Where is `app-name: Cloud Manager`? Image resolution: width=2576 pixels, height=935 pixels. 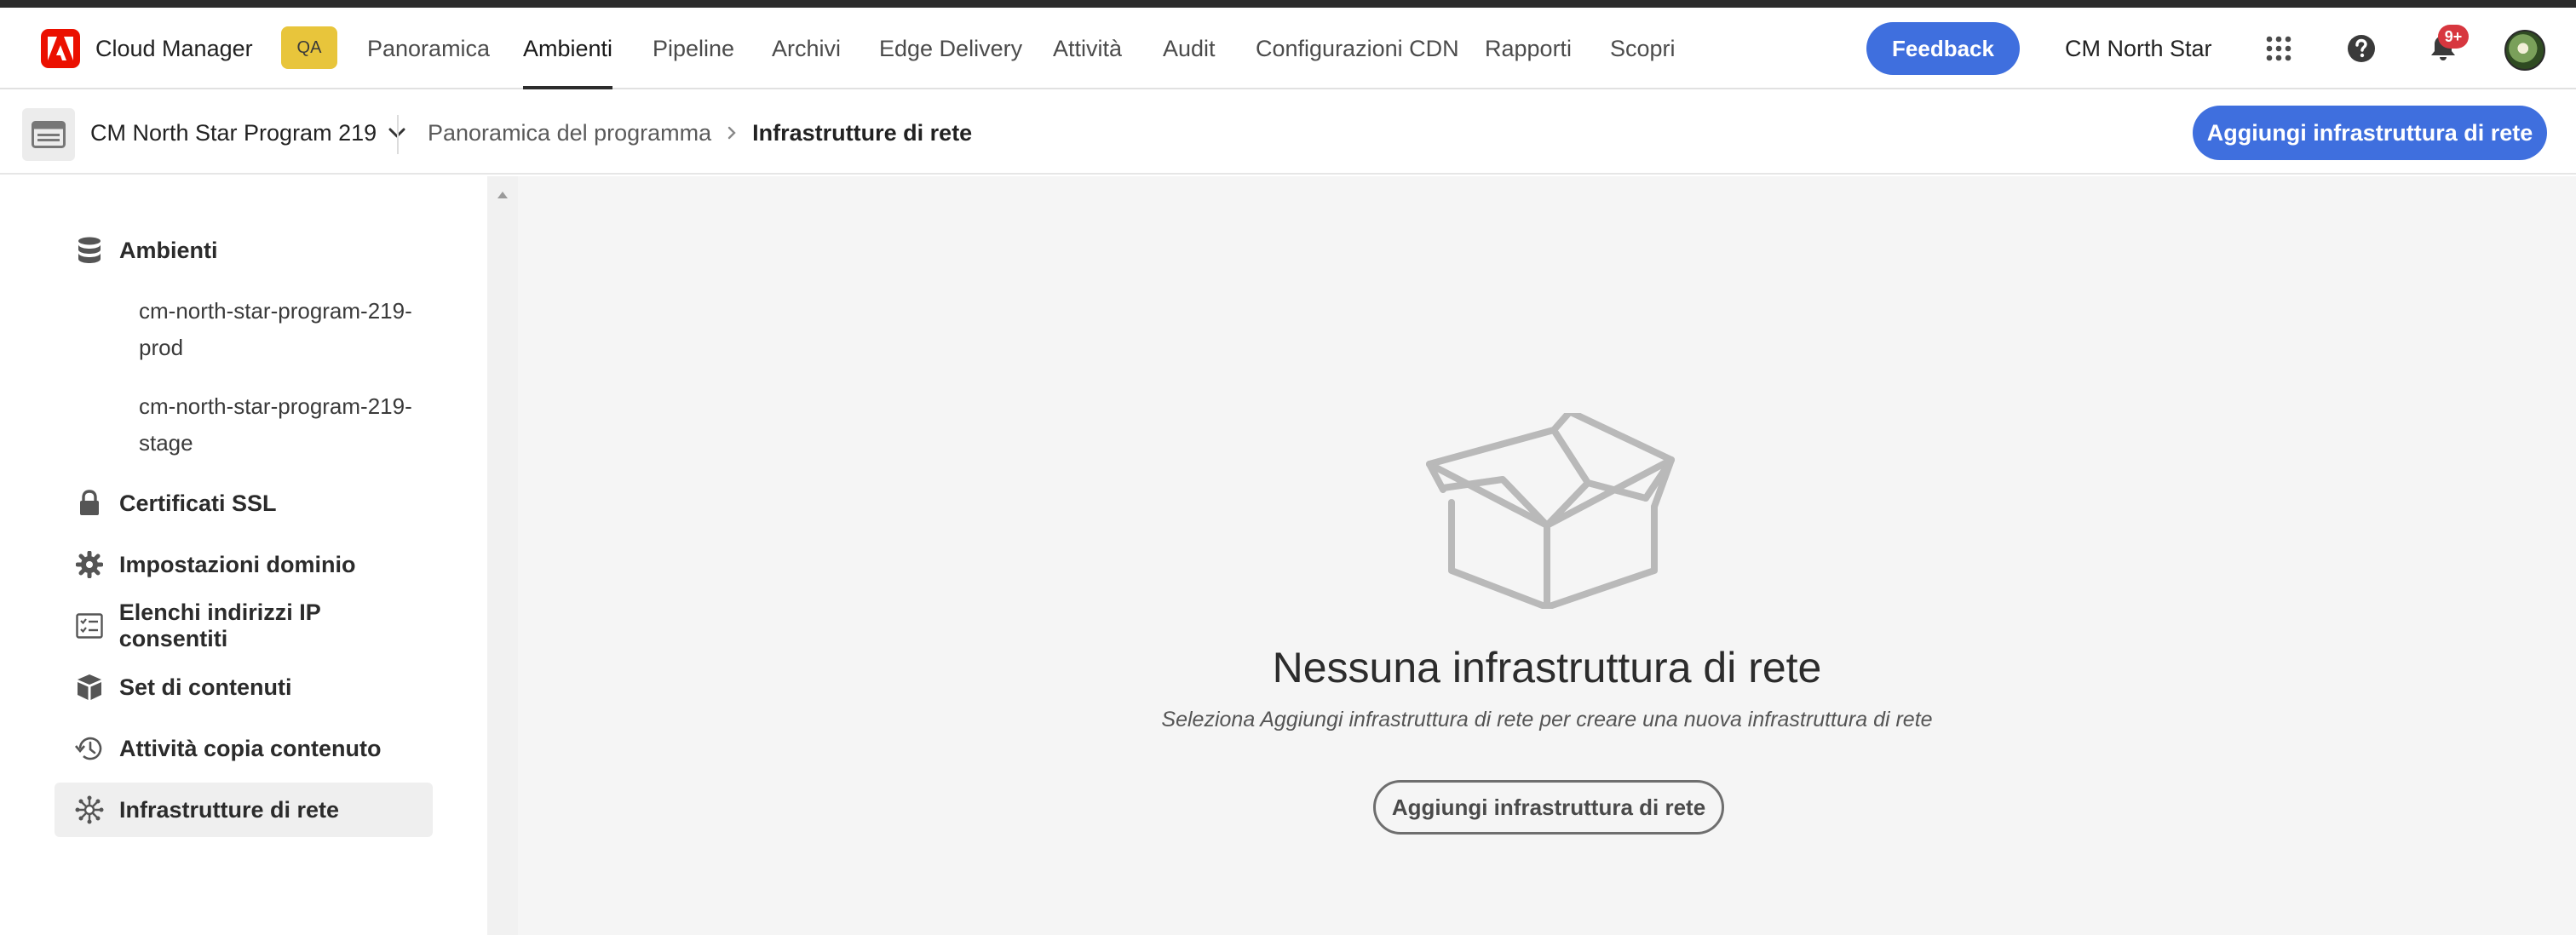
app-name: Cloud Manager is located at coordinates (174, 48).